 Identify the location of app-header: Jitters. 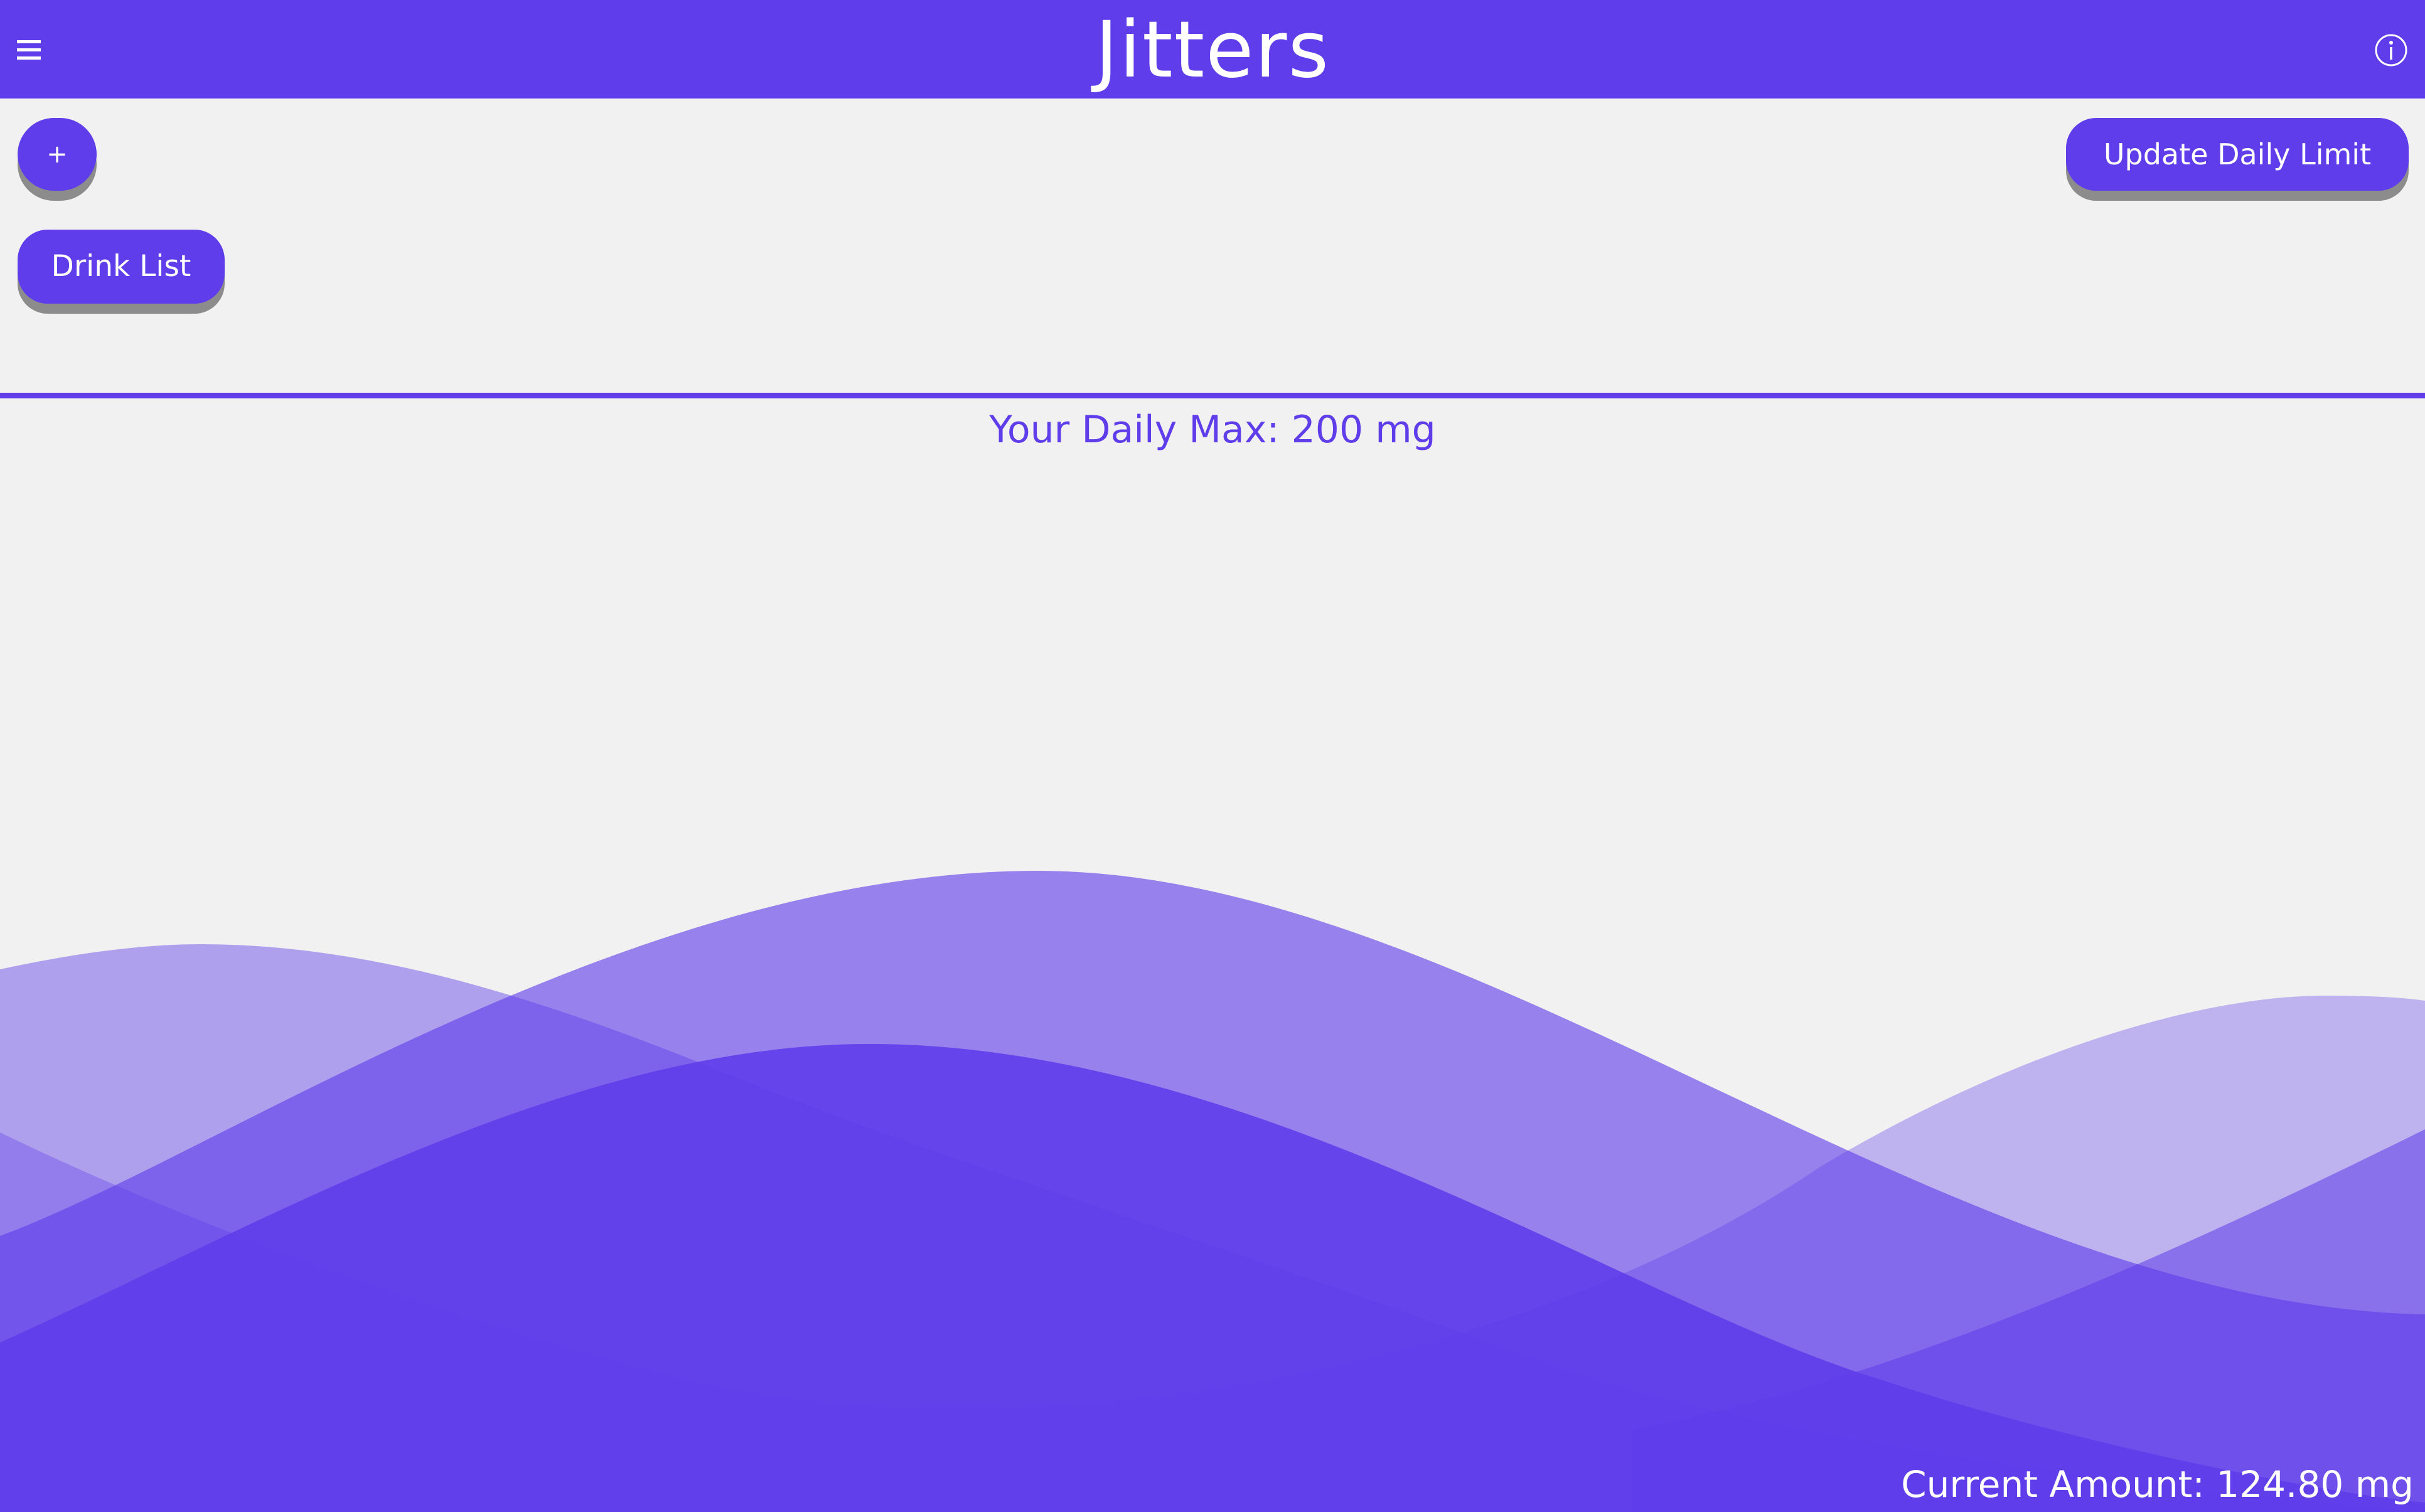
(1212, 49).